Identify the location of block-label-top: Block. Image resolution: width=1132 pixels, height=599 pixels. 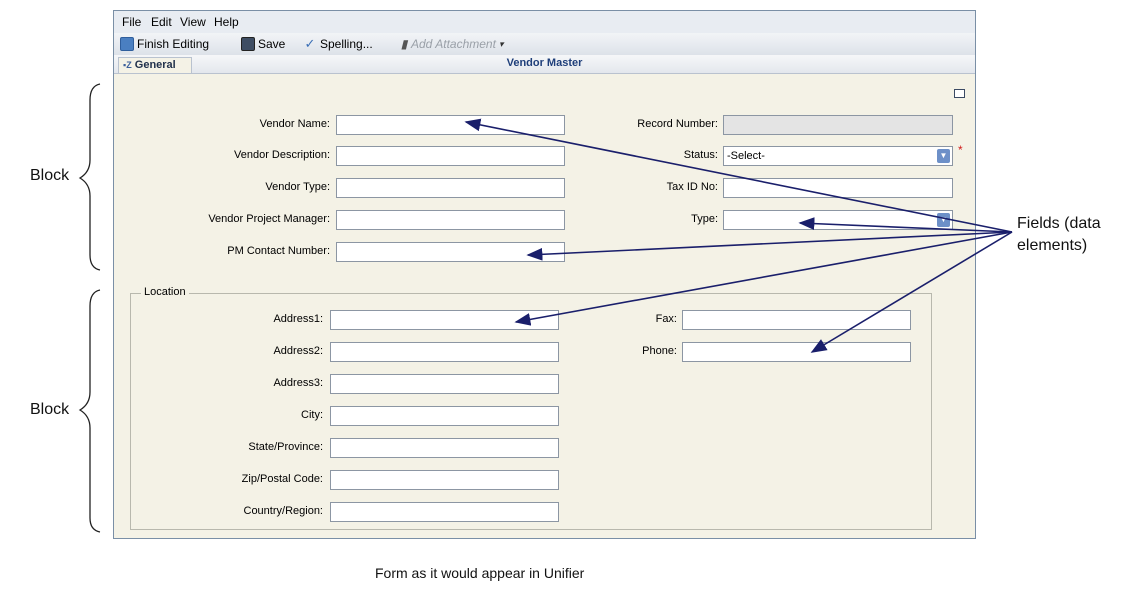
(50, 175).